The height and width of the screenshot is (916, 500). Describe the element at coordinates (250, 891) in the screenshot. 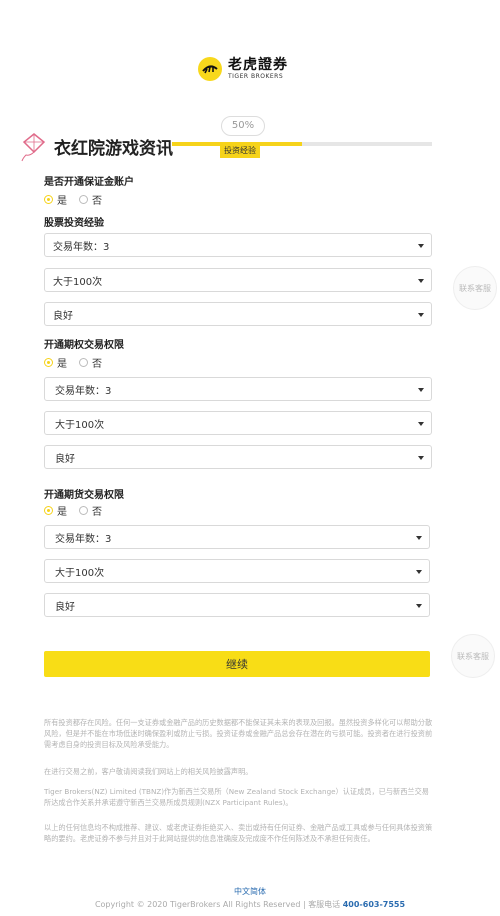

I see `language-switch-link: 中文简体` at that location.